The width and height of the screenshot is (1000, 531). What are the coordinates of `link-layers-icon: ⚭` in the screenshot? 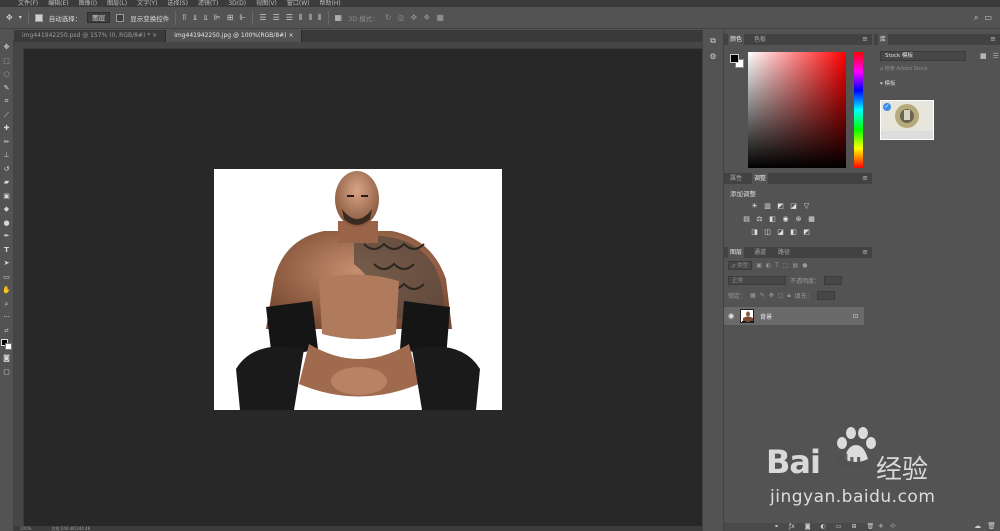 It's located at (776, 527).